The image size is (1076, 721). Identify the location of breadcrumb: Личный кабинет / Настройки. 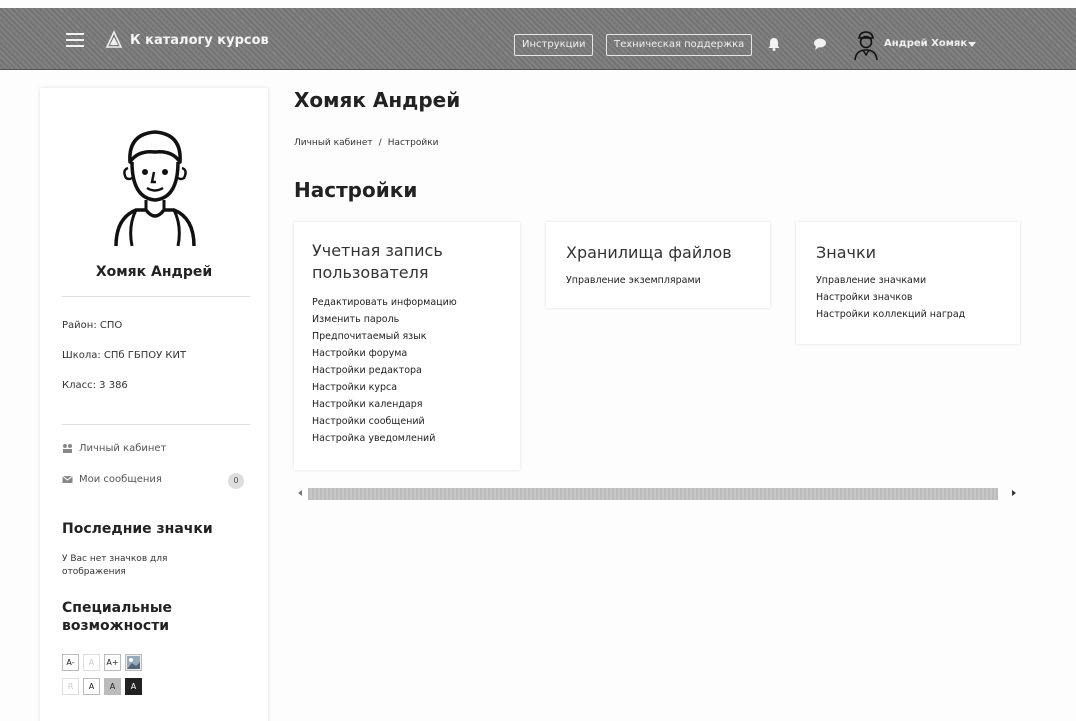
(366, 143).